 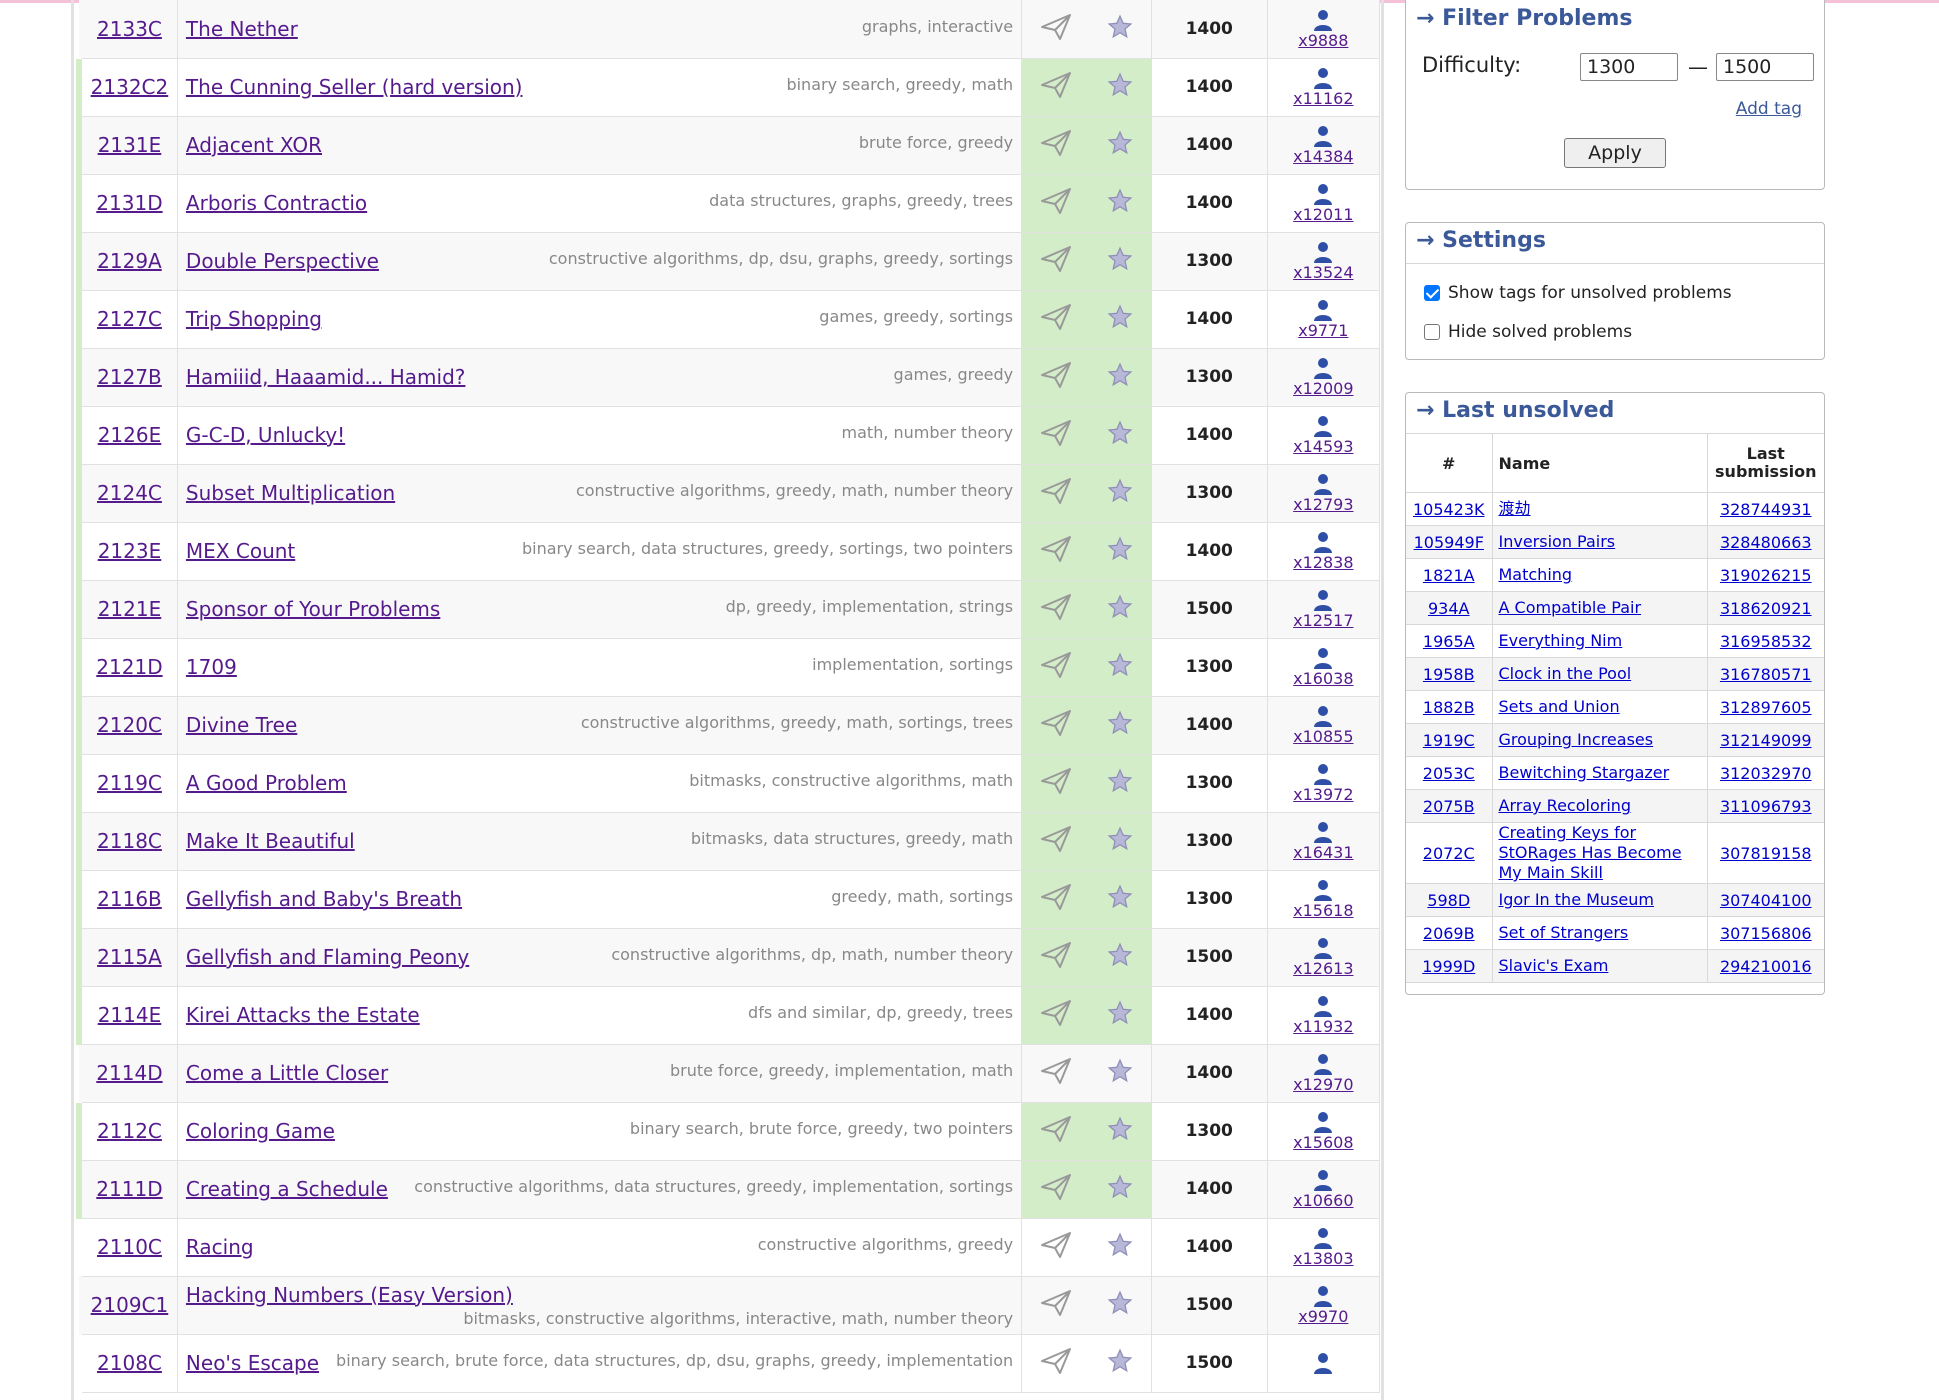 I want to click on solved-count-link: x12517, so click(x=1323, y=620).